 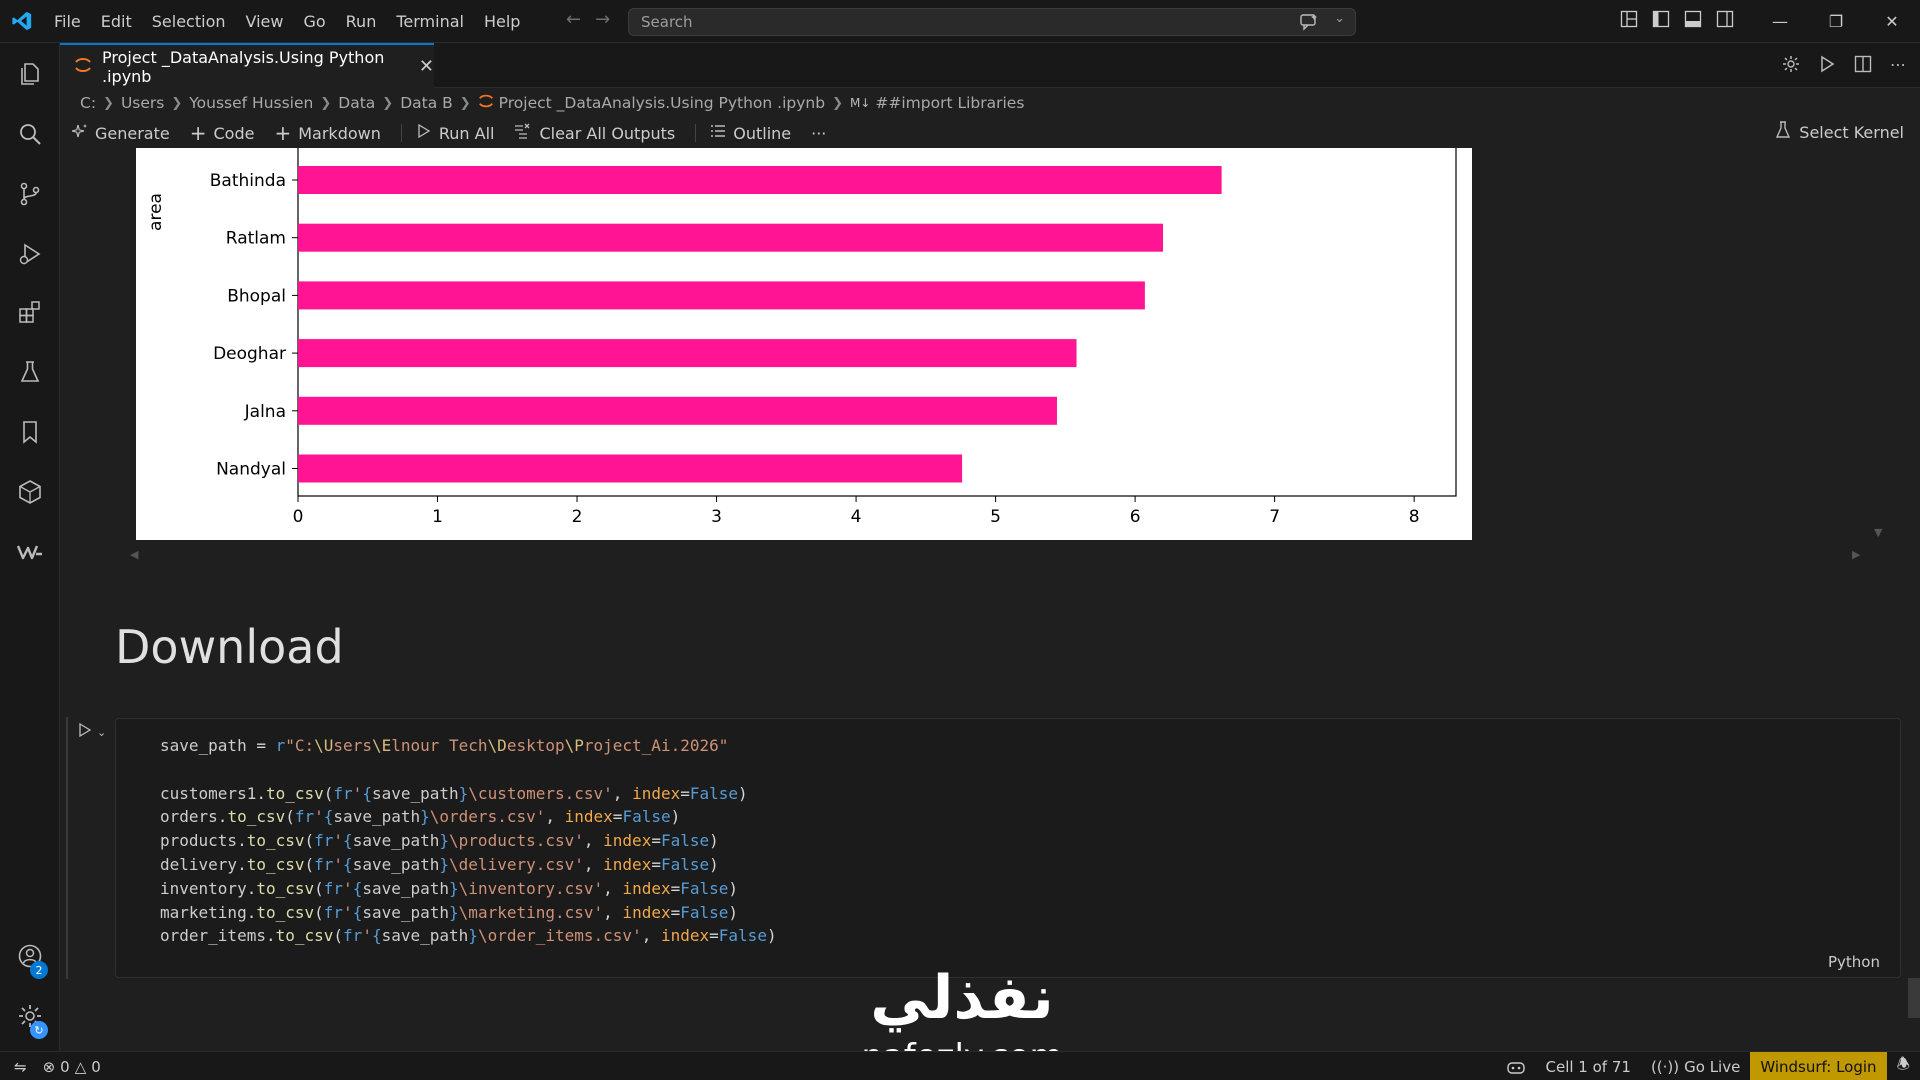 What do you see at coordinates (248, 181) in the screenshot?
I see `y-tick-label: Bathinda` at bounding box center [248, 181].